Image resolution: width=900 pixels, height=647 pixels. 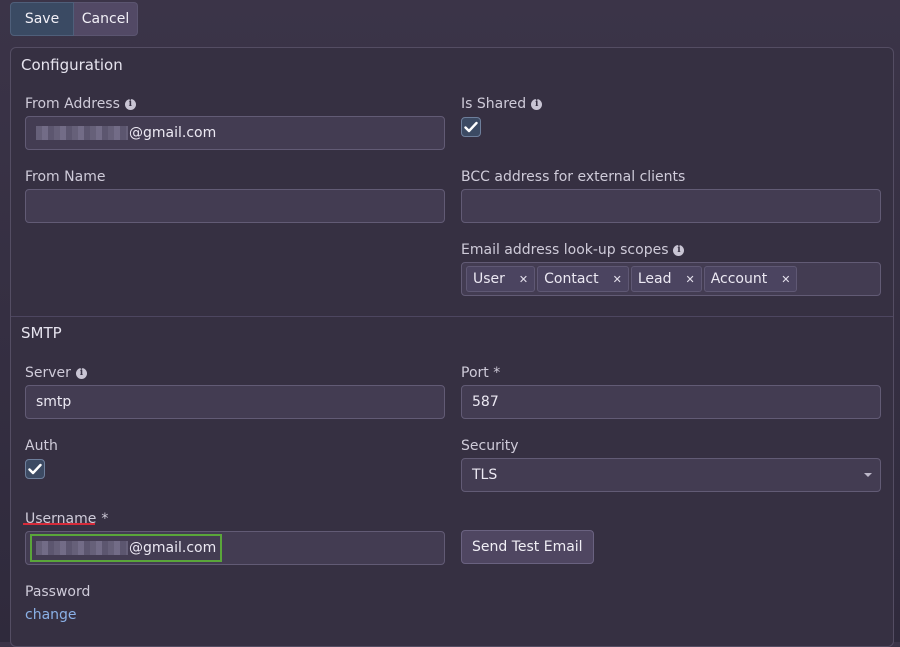 I want to click on security-label: Security, so click(x=490, y=446).